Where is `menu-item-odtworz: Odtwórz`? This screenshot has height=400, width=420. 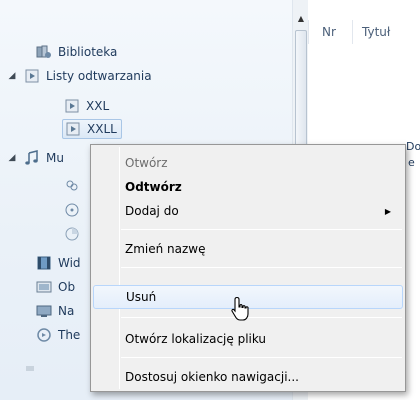
menu-item-odtworz: Odtwórz is located at coordinates (248, 187).